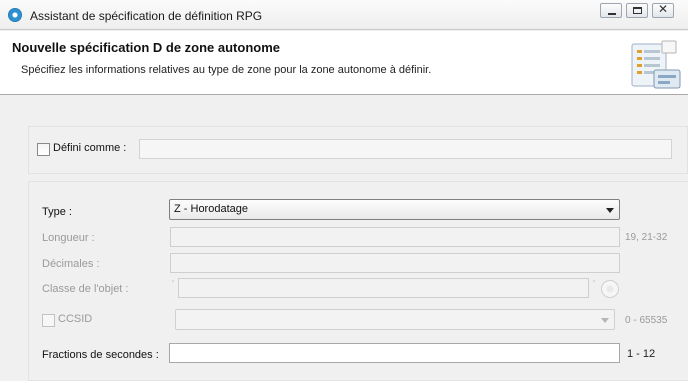 The width and height of the screenshot is (688, 381). Describe the element at coordinates (594, 284) in the screenshot. I see `classe-objet-close-quote: '` at that location.